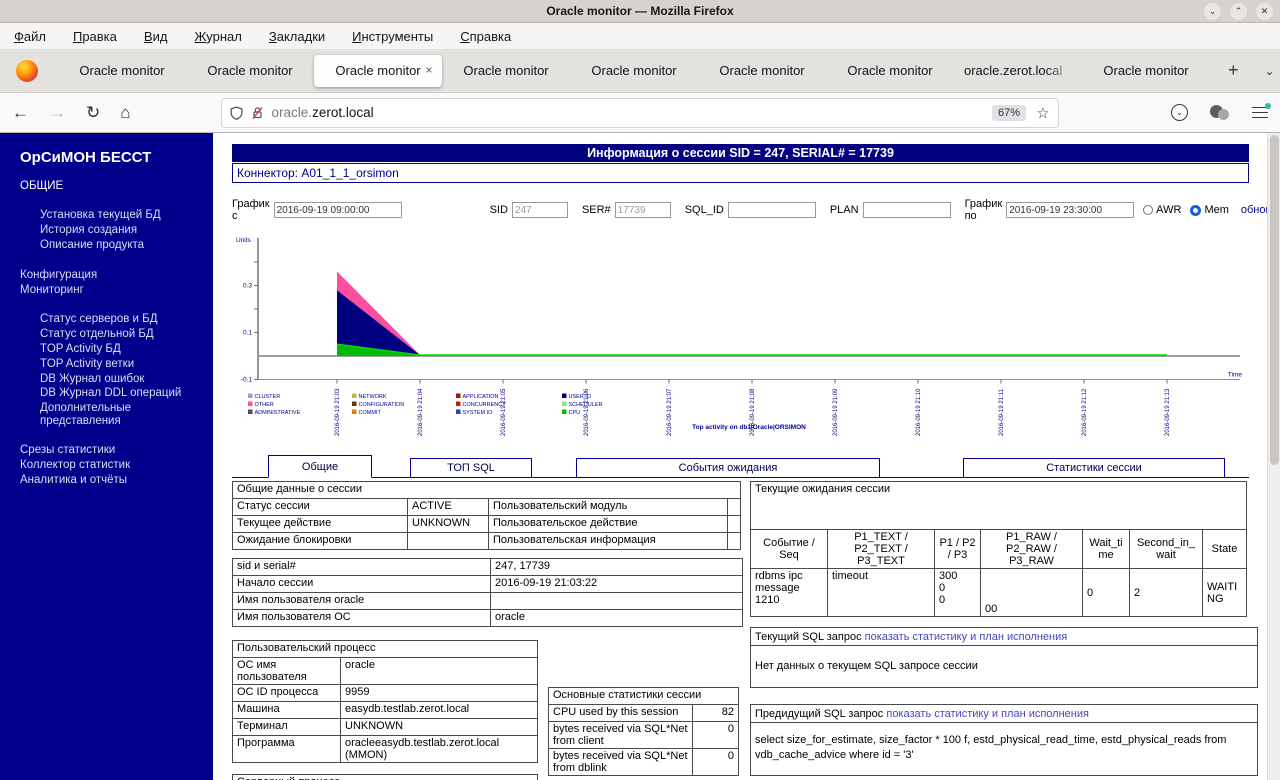 The image size is (1280, 780). What do you see at coordinates (123, 379) in the screenshot?
I see `sidebar-item: DB Журнал ошибок` at bounding box center [123, 379].